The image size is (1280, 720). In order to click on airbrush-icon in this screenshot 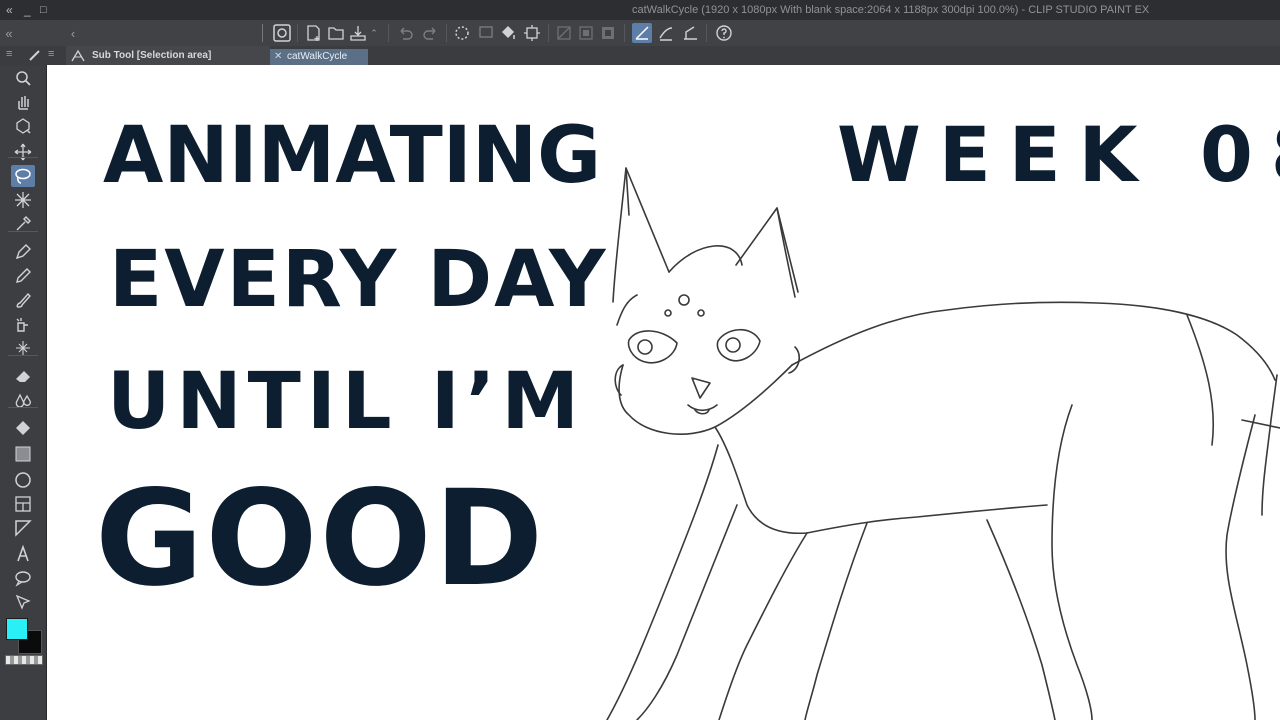, I will do `click(22, 325)`.